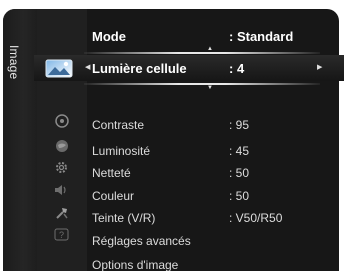 The image size is (344, 271). Describe the element at coordinates (202, 53) in the screenshot. I see `selection-line-top` at that location.